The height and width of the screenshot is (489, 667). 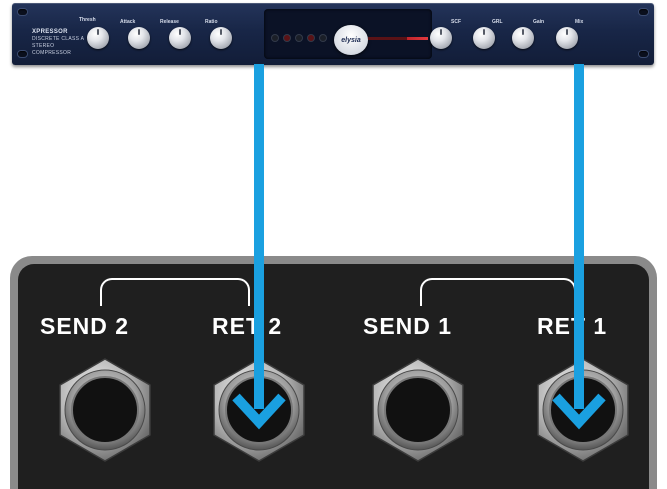 What do you see at coordinates (408, 326) in the screenshot?
I see `jack-label-send-1: SEND 1` at bounding box center [408, 326].